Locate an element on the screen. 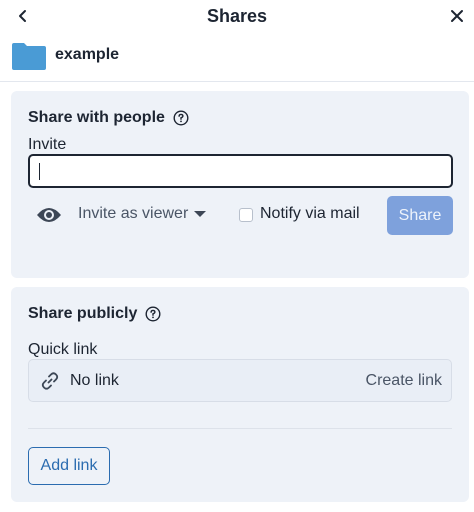  folder-icon is located at coordinates (29, 56).